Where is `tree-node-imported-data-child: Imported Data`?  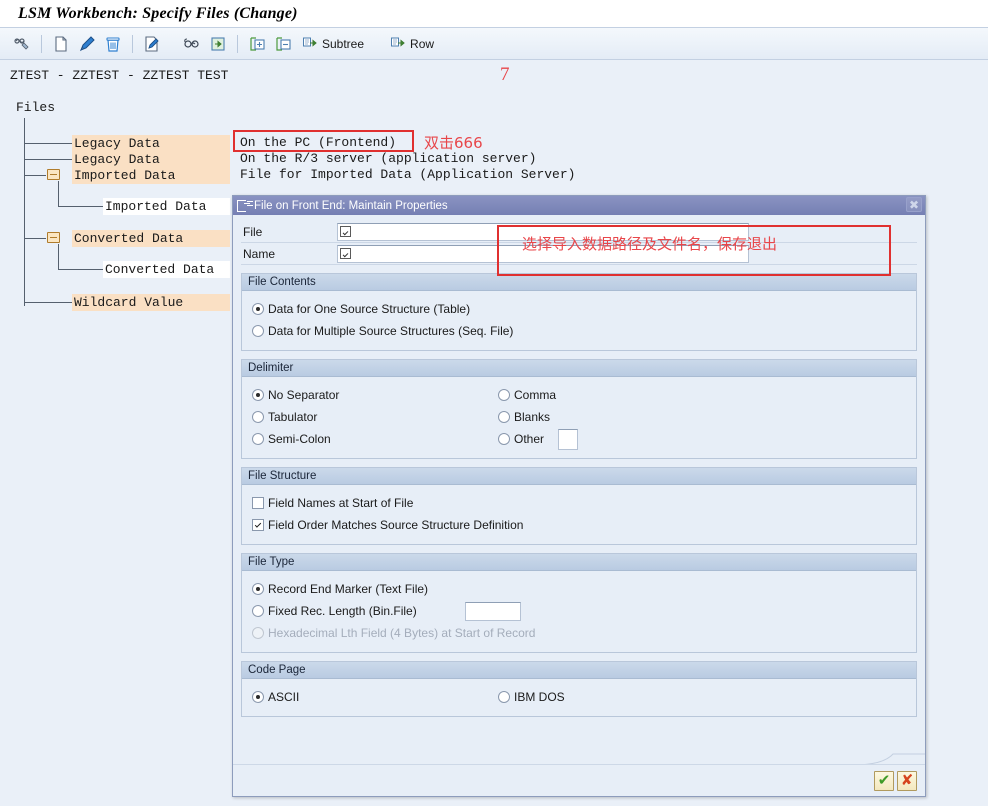
tree-node-imported-data-child: Imported Data is located at coordinates (166, 206).